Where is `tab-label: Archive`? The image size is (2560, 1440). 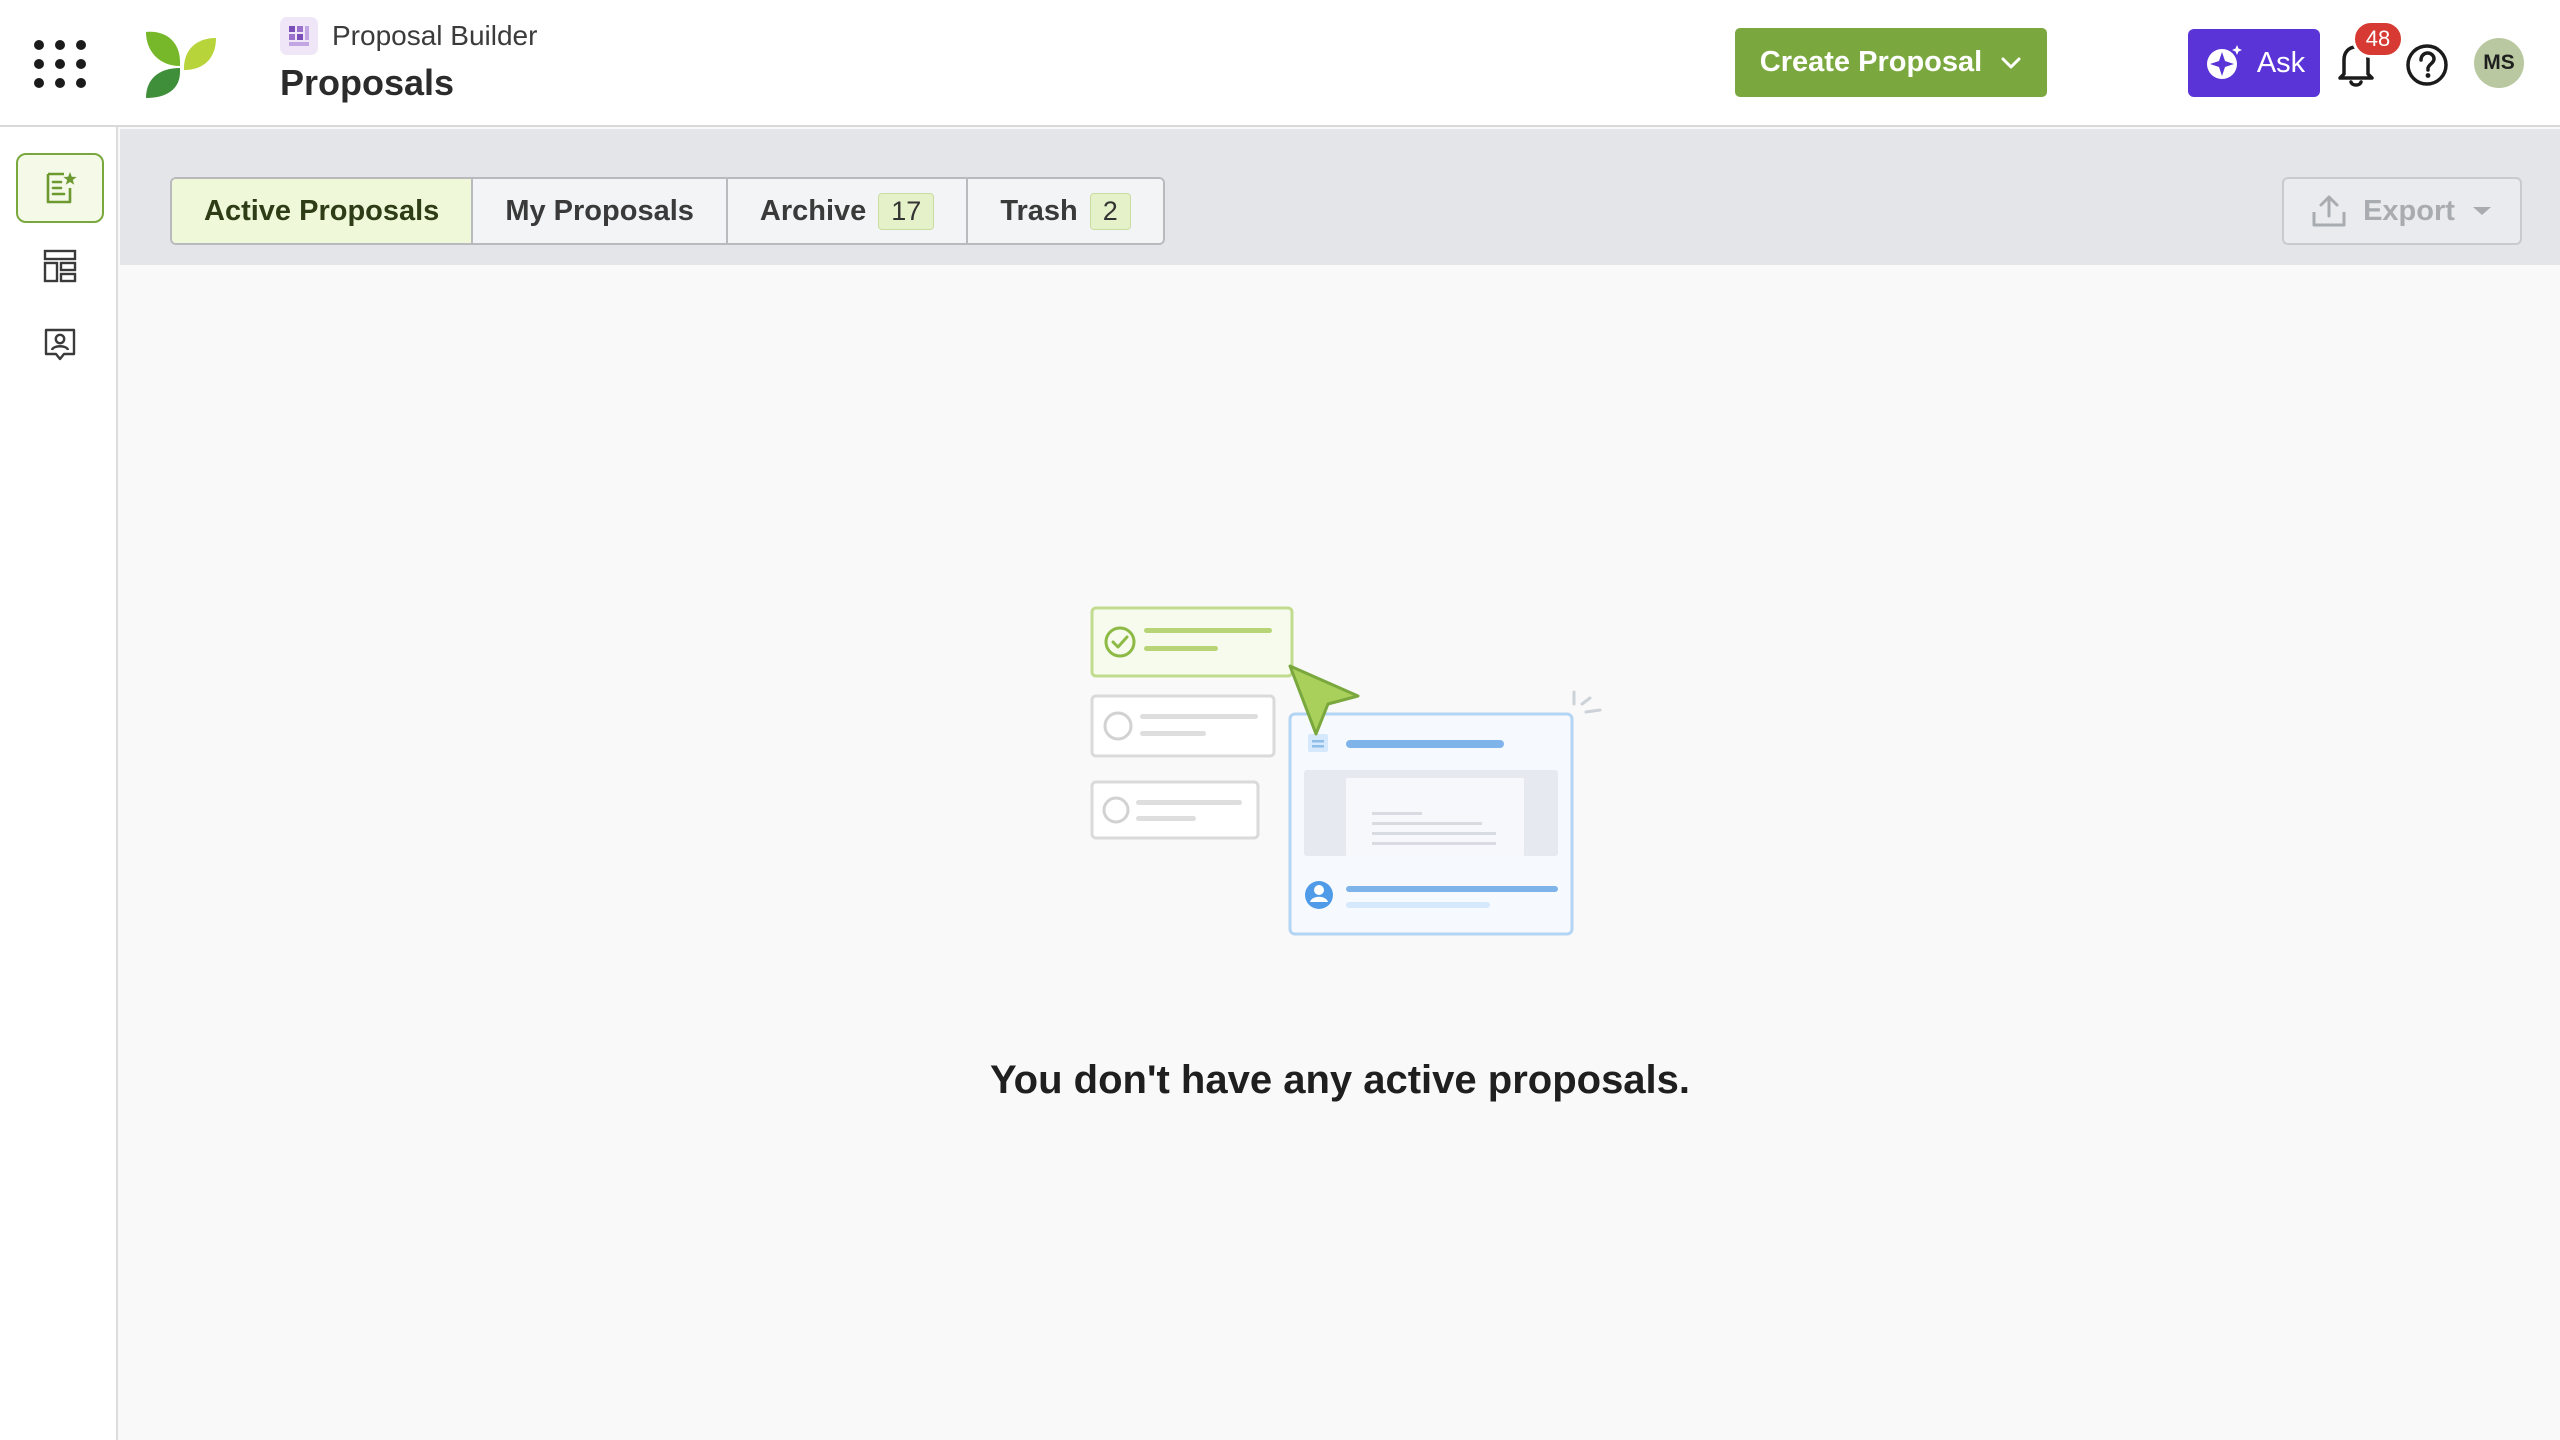
tab-label: Archive is located at coordinates (813, 210).